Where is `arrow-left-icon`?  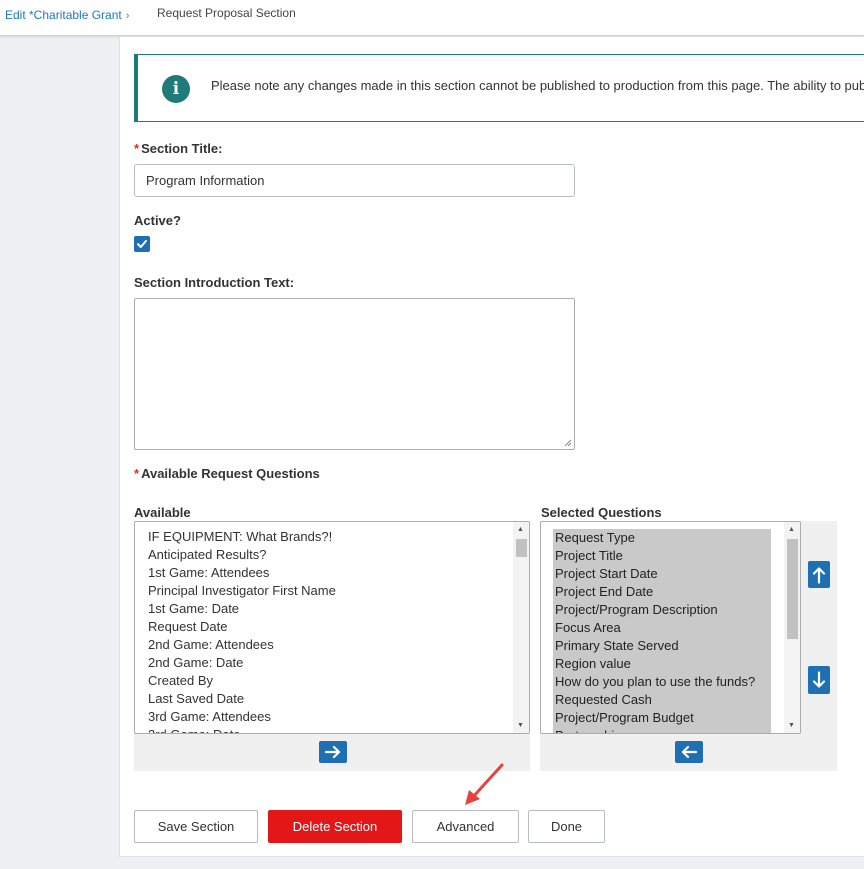
arrow-left-icon is located at coordinates (689, 752).